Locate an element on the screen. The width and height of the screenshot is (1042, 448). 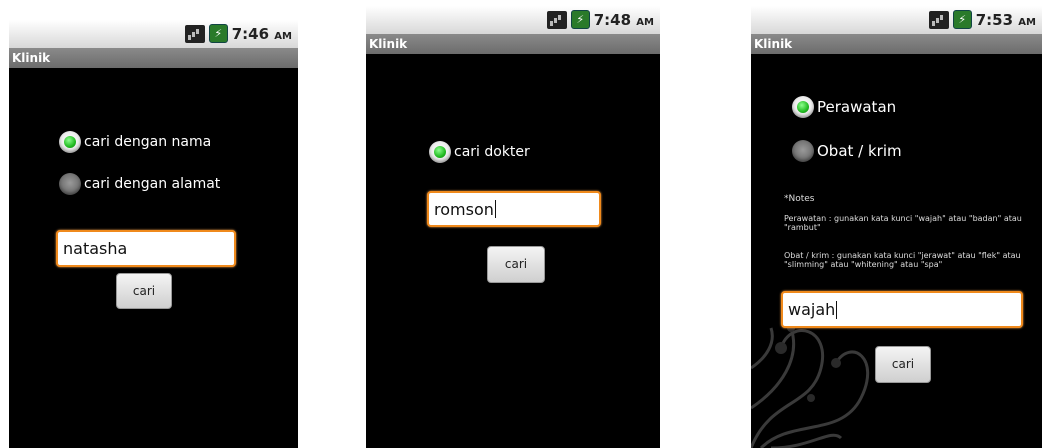
radio-label: Obat / krim is located at coordinates (859, 151).